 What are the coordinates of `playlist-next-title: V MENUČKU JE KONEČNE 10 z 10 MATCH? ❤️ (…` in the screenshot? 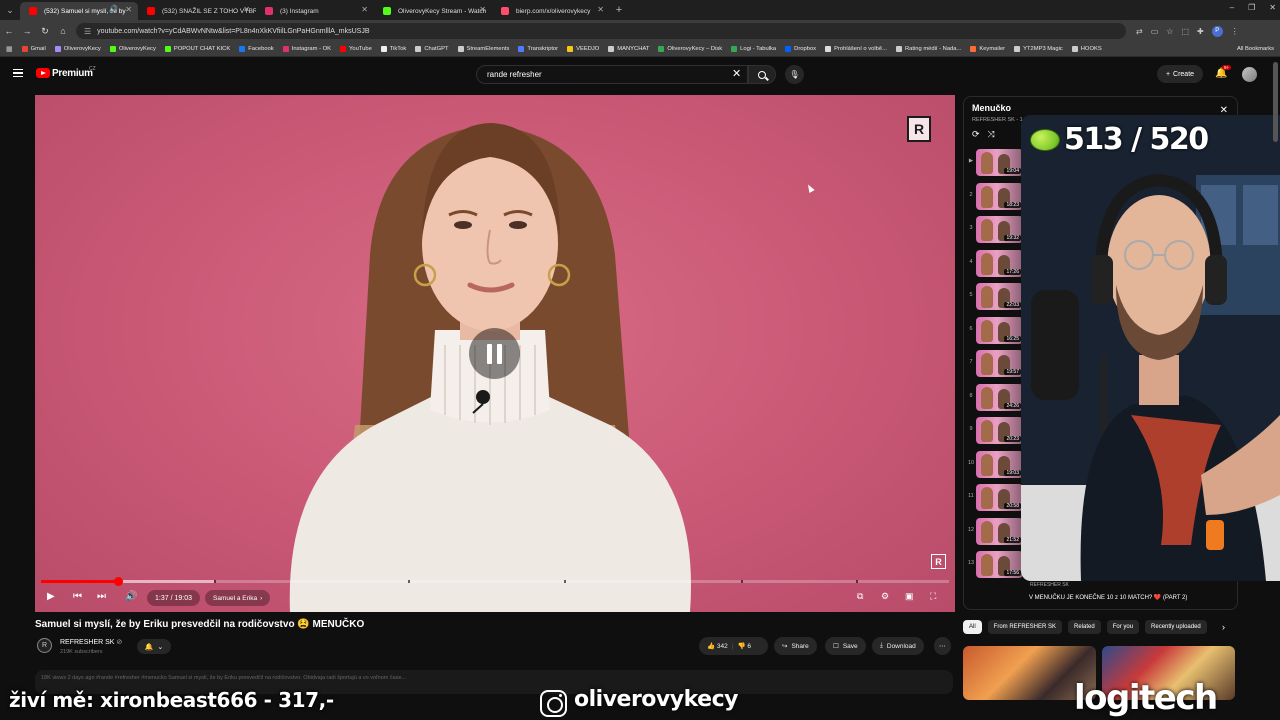 It's located at (1134, 598).